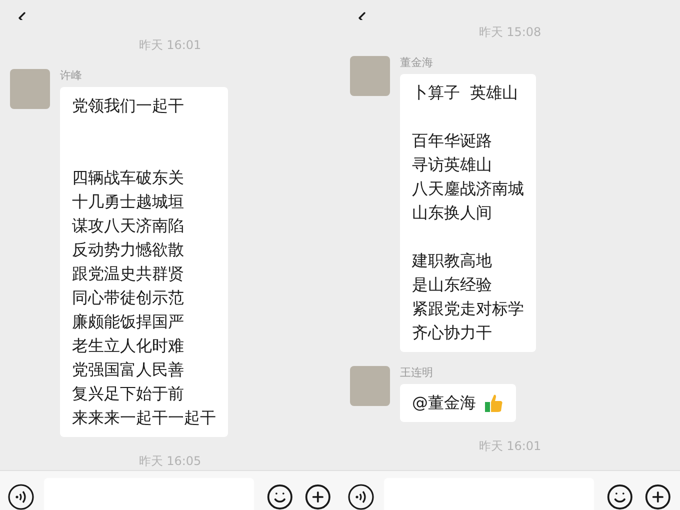 The image size is (680, 510). I want to click on message-text-line: 党强国富人民善, so click(128, 370).